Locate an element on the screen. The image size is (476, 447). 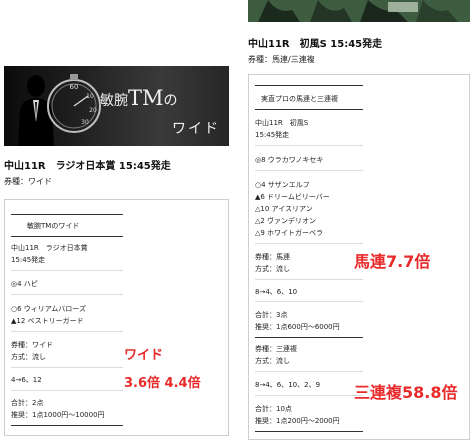
card-race: 中山11R 初風S is located at coordinates (282, 123).